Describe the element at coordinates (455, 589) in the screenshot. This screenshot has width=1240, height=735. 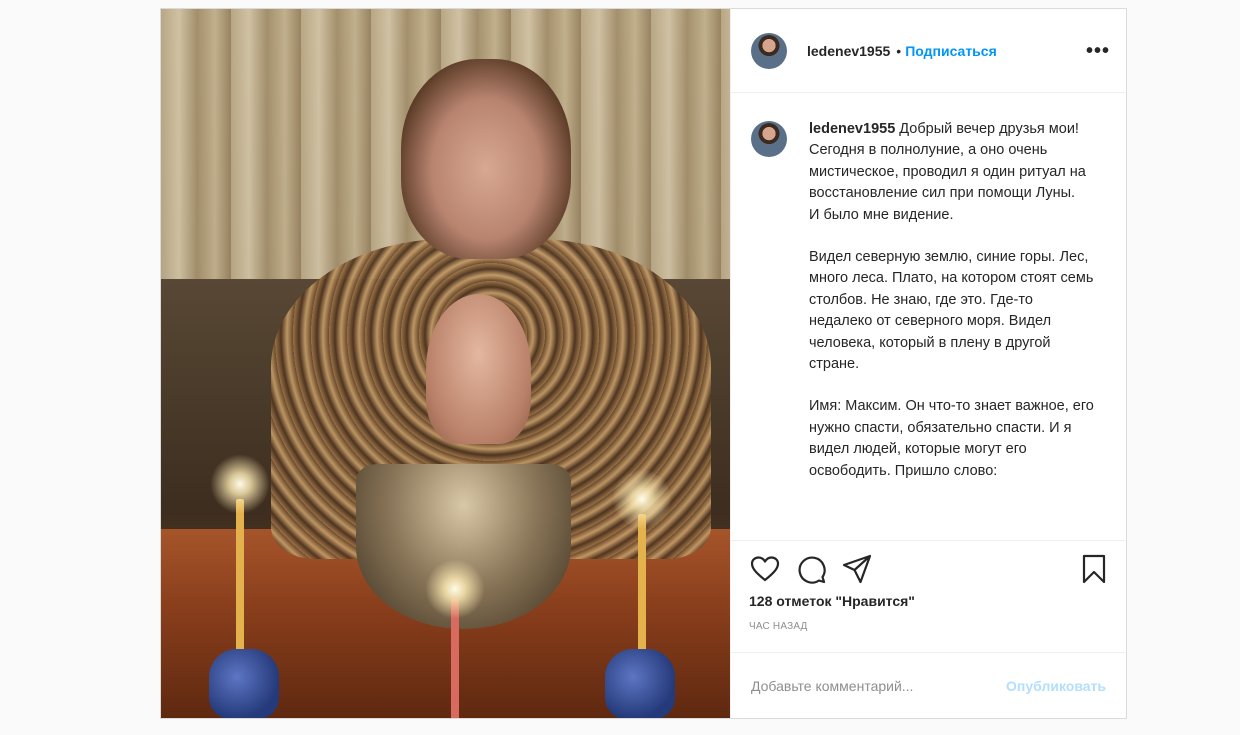
I see `photo-flame-center` at that location.